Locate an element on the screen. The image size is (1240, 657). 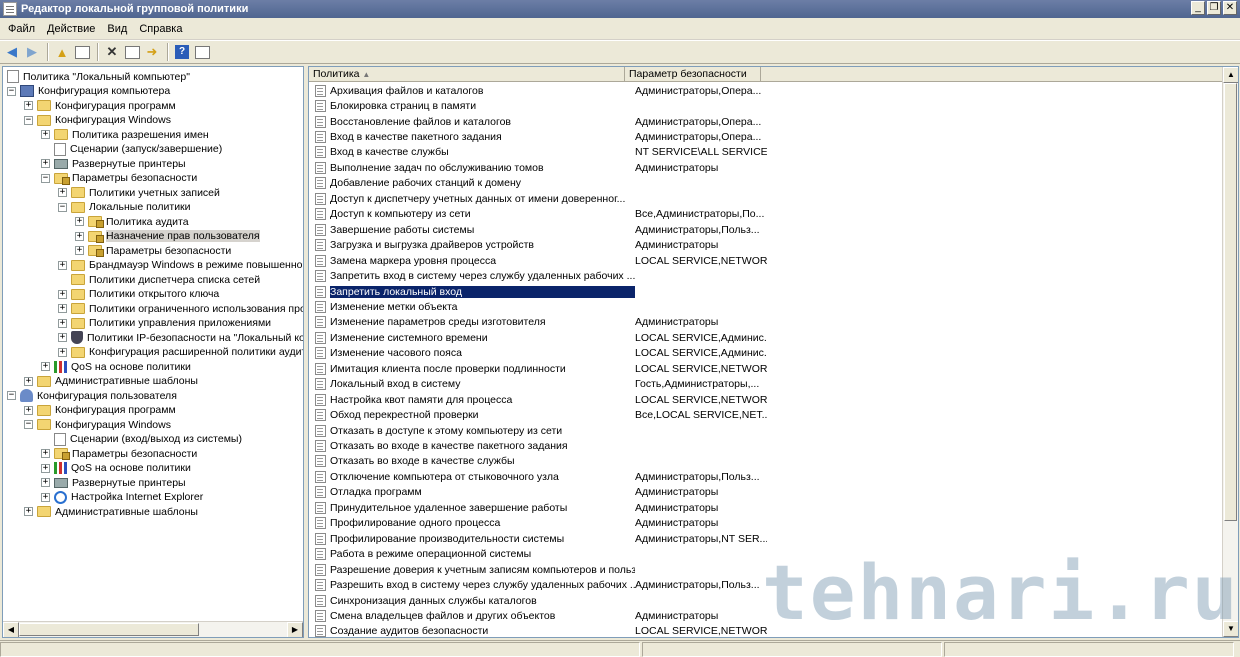
policy-row: Изменение метки объекта is located at coordinates (766, 306).